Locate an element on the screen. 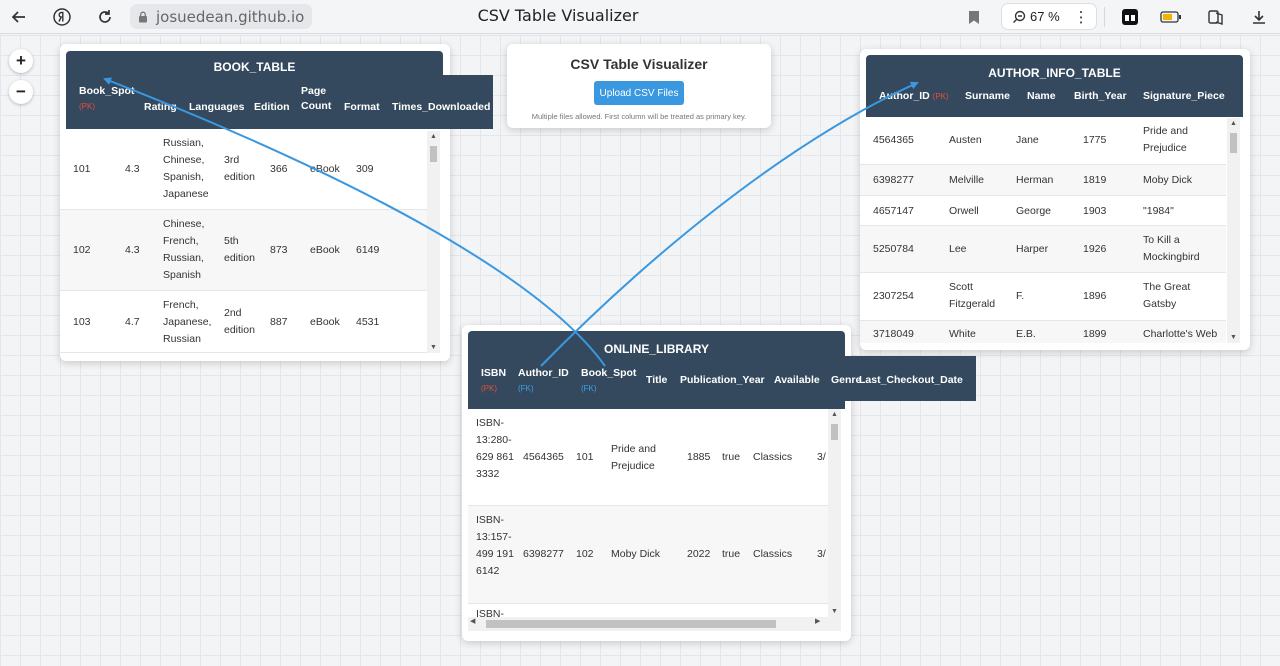 The width and height of the screenshot is (1280, 666). url-text: josuedean.github.io is located at coordinates (230, 16).